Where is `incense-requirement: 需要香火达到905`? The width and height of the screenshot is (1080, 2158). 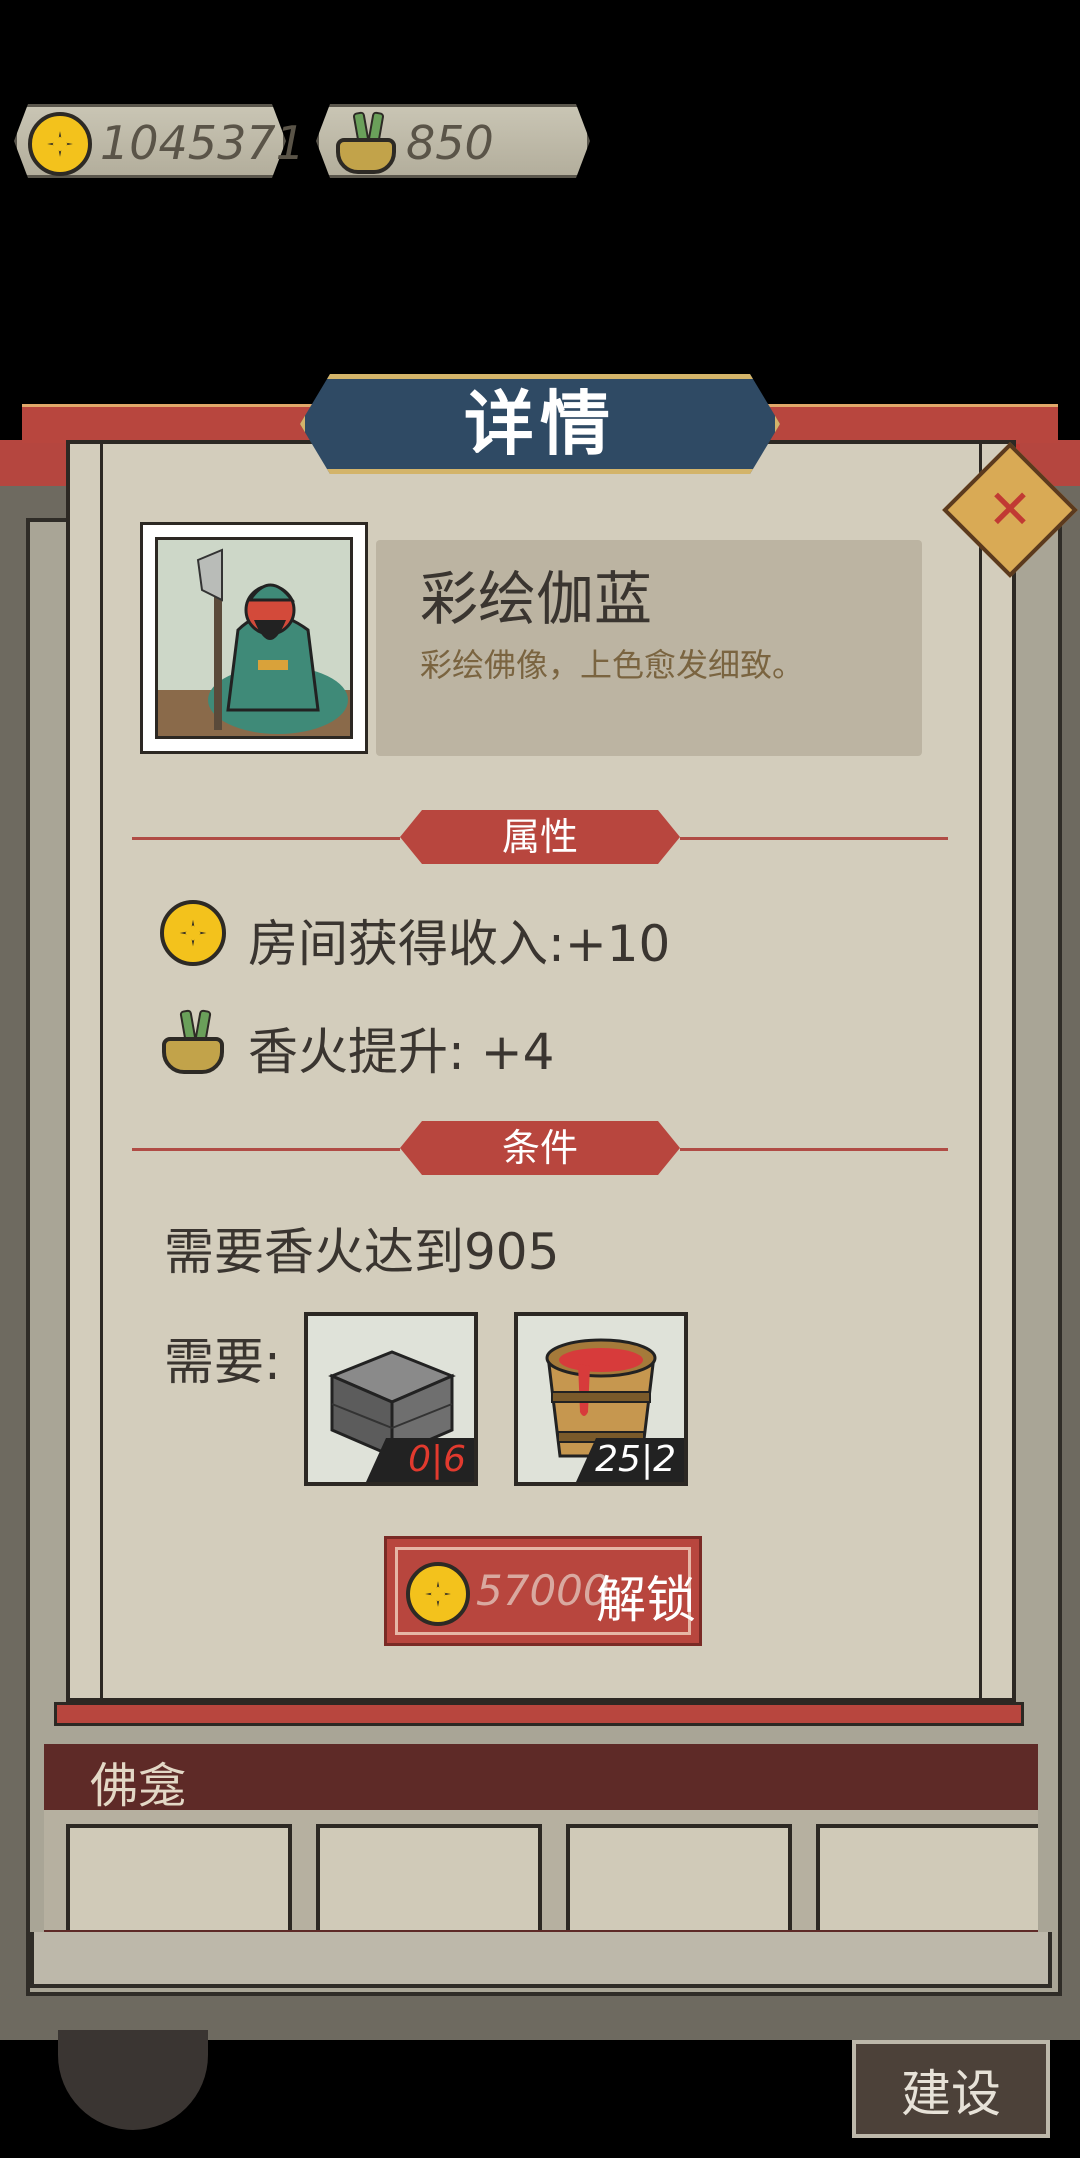 incense-requirement: 需要香火达到905 is located at coordinates (362, 1252).